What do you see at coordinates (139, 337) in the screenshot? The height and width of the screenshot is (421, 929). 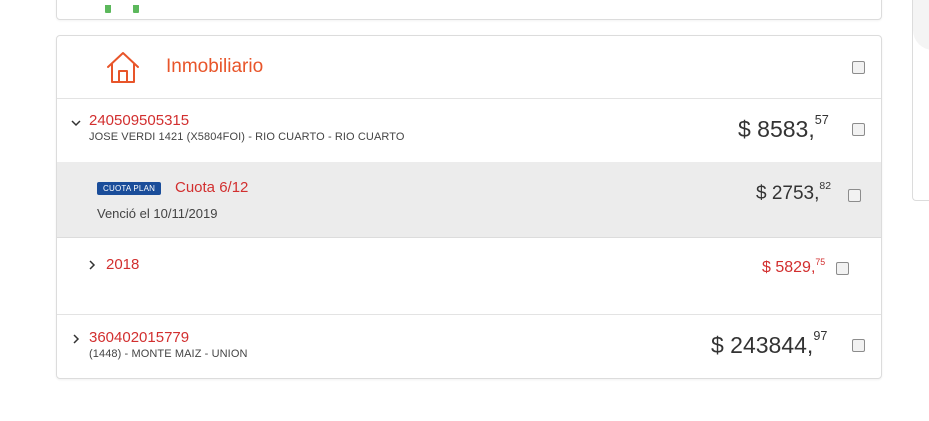 I see `account-number: 360402015779` at bounding box center [139, 337].